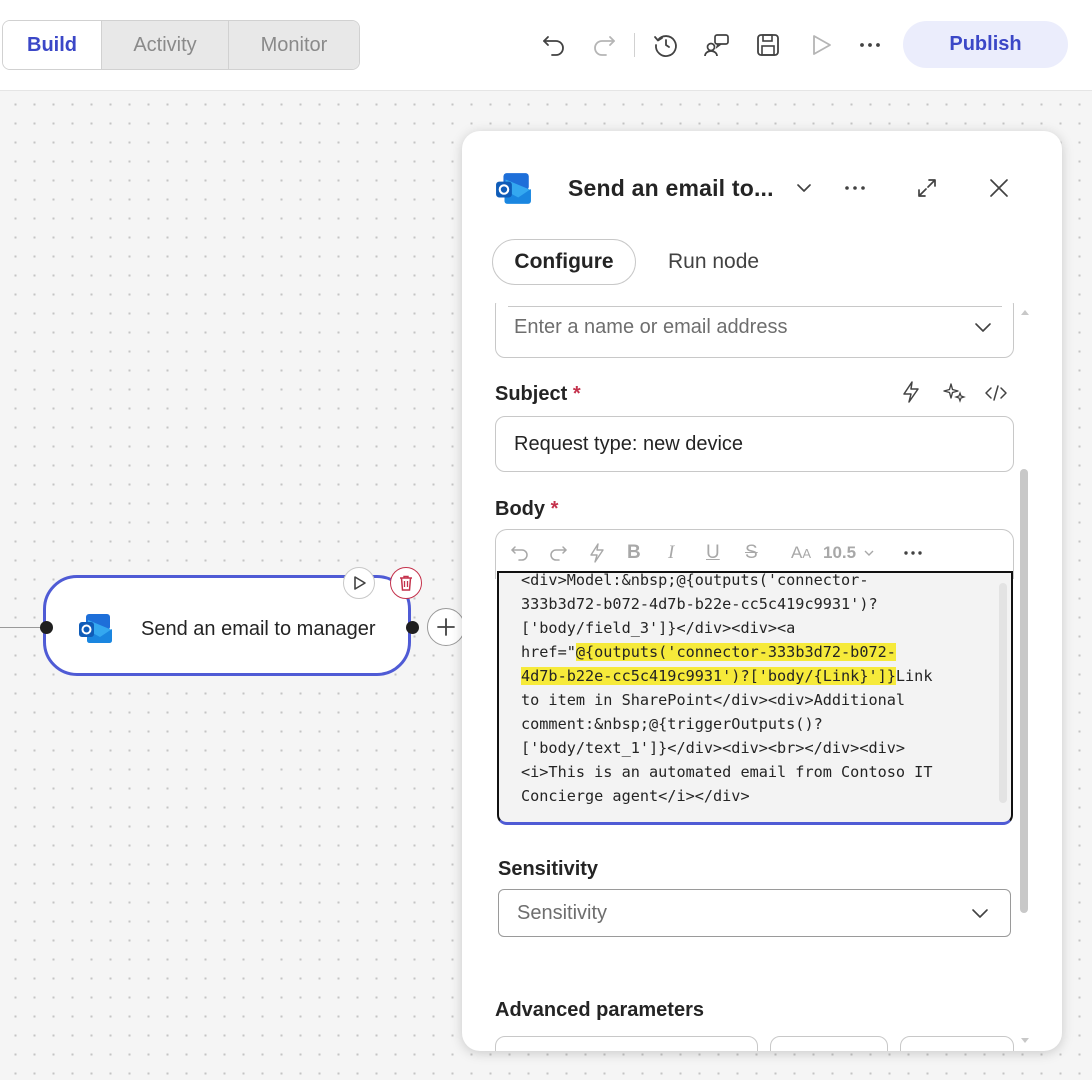 The width and height of the screenshot is (1092, 1080). Describe the element at coordinates (599, 1010) in the screenshot. I see `advanced-parameters-label: Advanced parameters` at that location.